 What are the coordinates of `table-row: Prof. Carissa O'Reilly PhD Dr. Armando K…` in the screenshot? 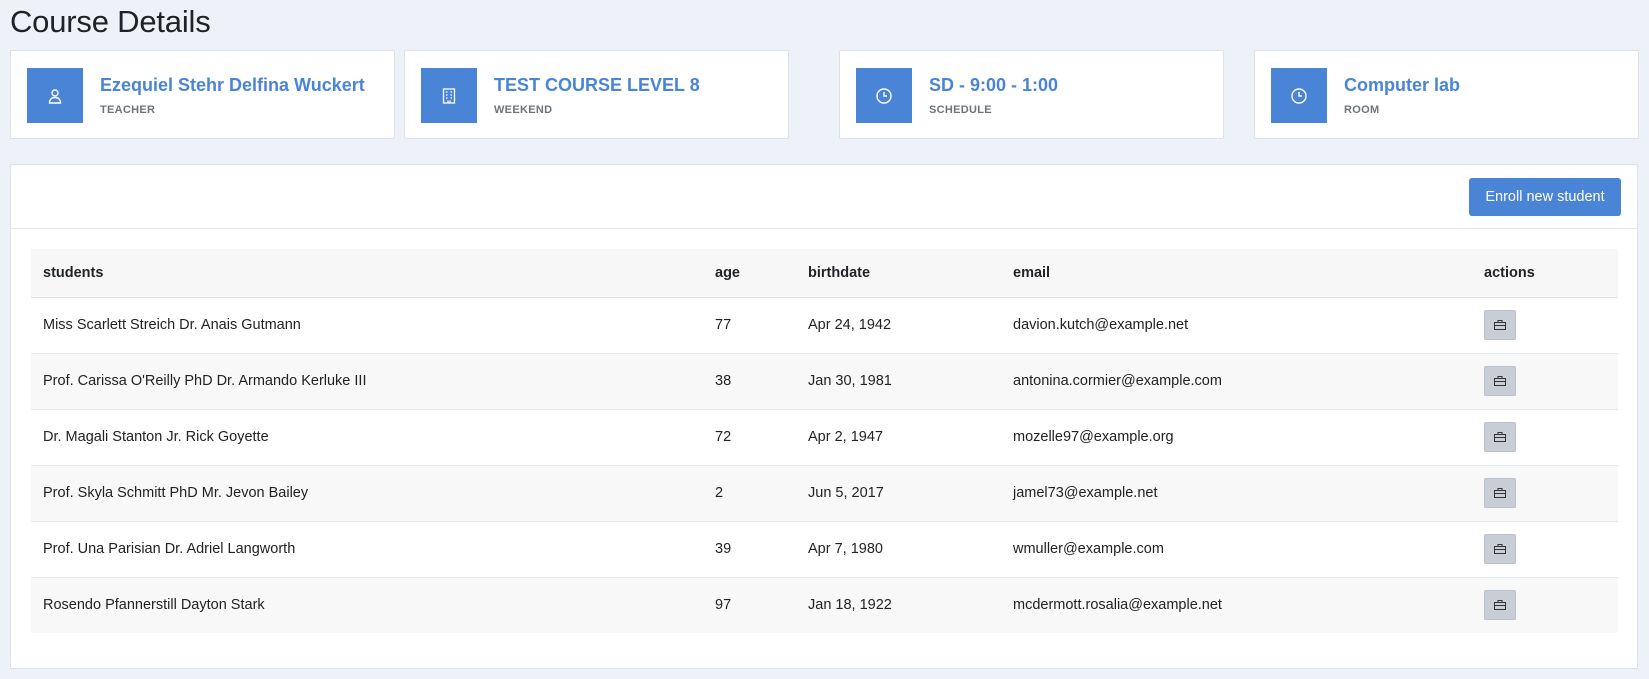 It's located at (824, 380).